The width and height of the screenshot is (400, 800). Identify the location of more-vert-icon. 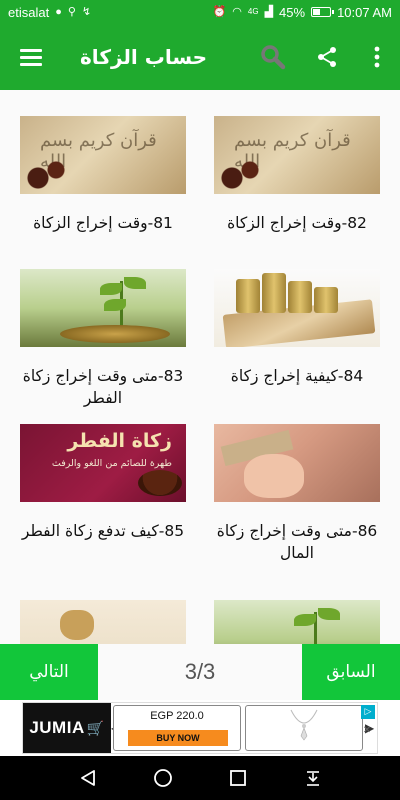
(377, 57).